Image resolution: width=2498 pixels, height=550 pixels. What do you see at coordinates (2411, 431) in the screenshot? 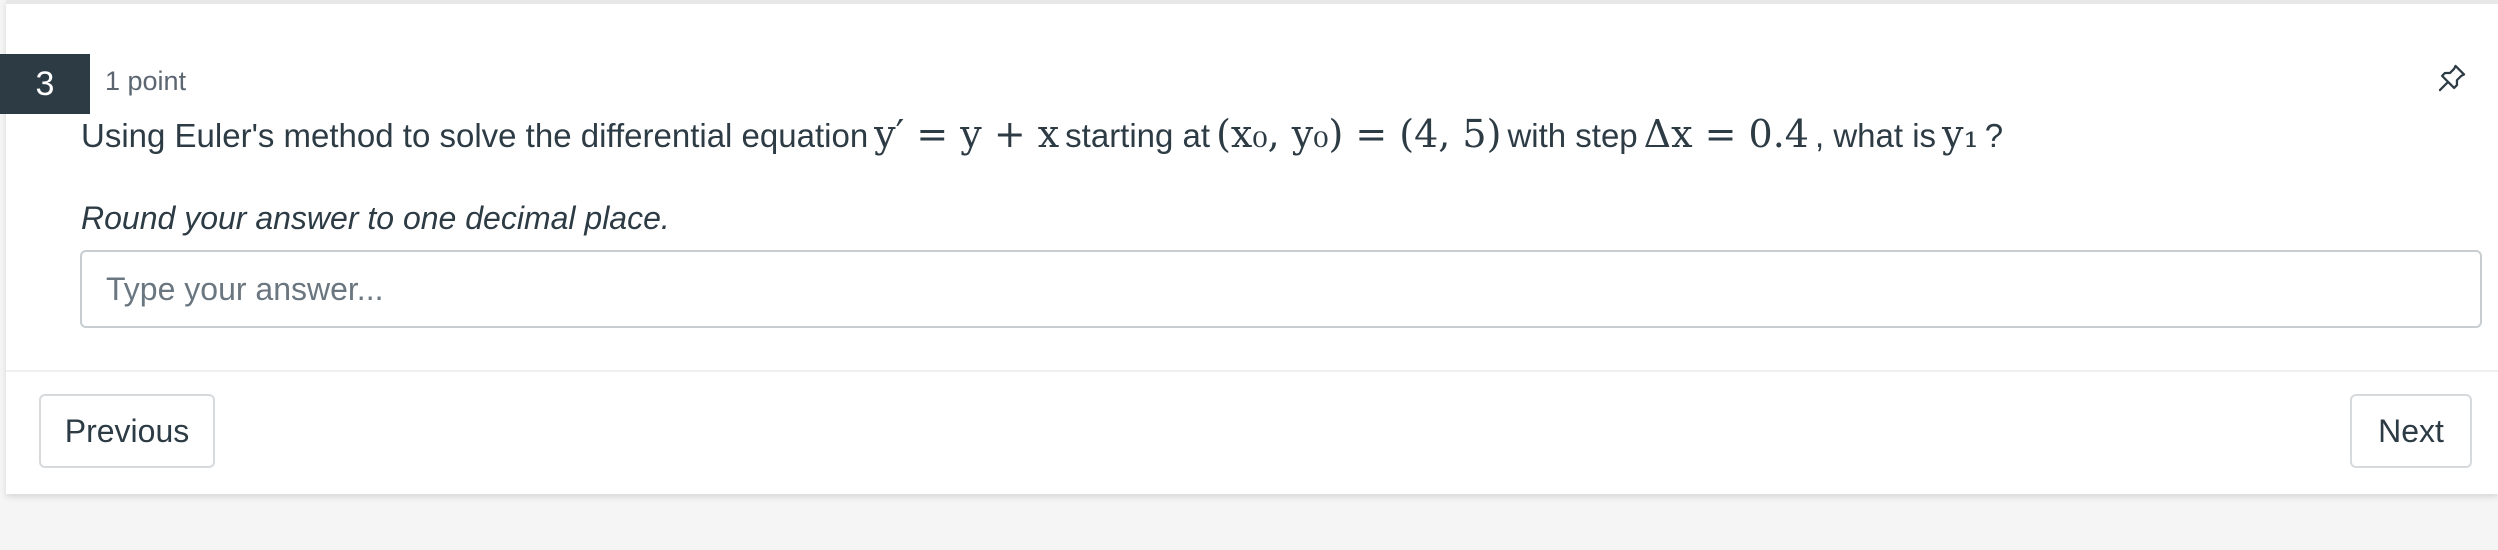
I see `next-button: Next` at bounding box center [2411, 431].